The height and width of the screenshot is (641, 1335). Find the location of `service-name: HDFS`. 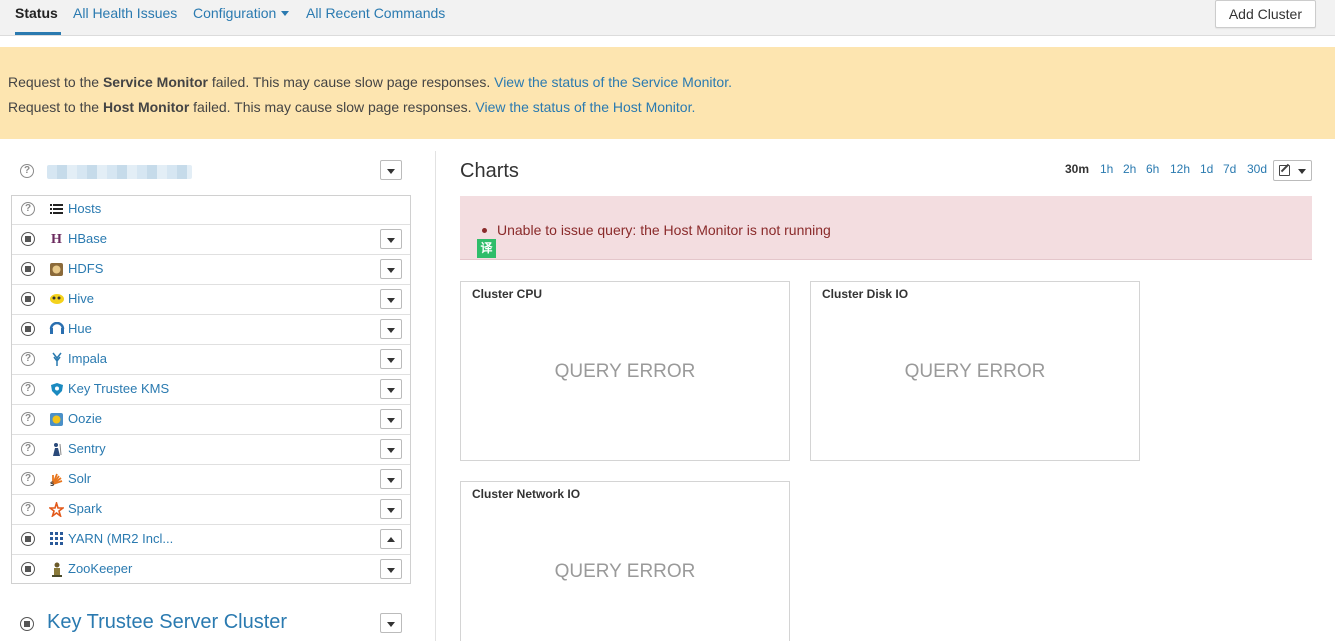

service-name: HDFS is located at coordinates (85, 268).